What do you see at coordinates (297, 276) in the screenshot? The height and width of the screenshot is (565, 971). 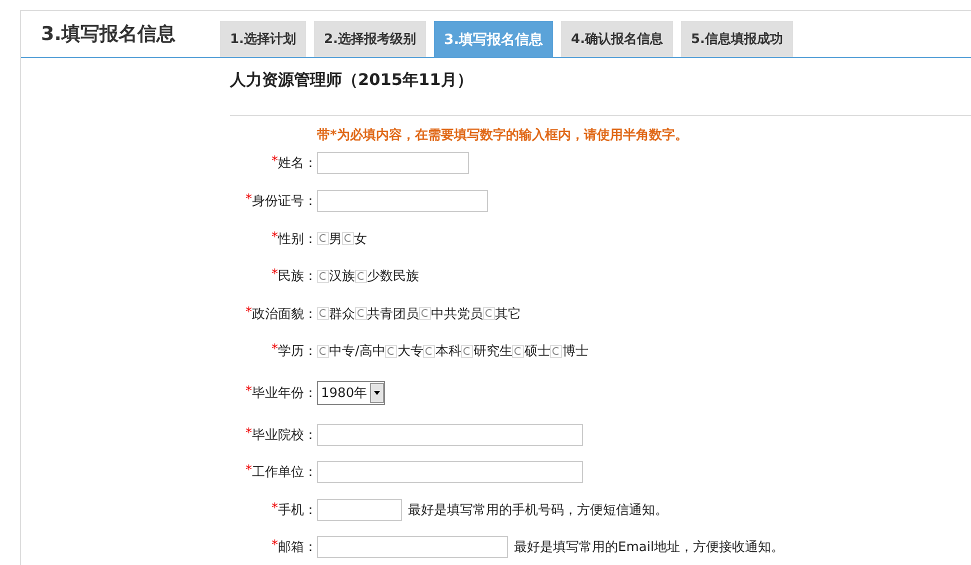 I see `field-label: 民族：` at bounding box center [297, 276].